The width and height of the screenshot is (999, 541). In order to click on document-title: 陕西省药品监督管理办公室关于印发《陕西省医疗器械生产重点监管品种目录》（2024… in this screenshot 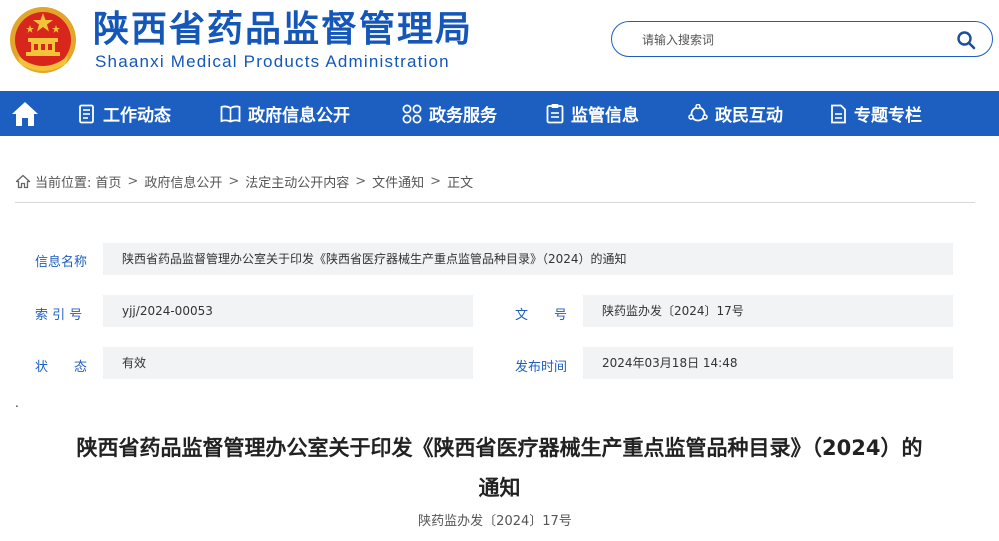, I will do `click(499, 468)`.